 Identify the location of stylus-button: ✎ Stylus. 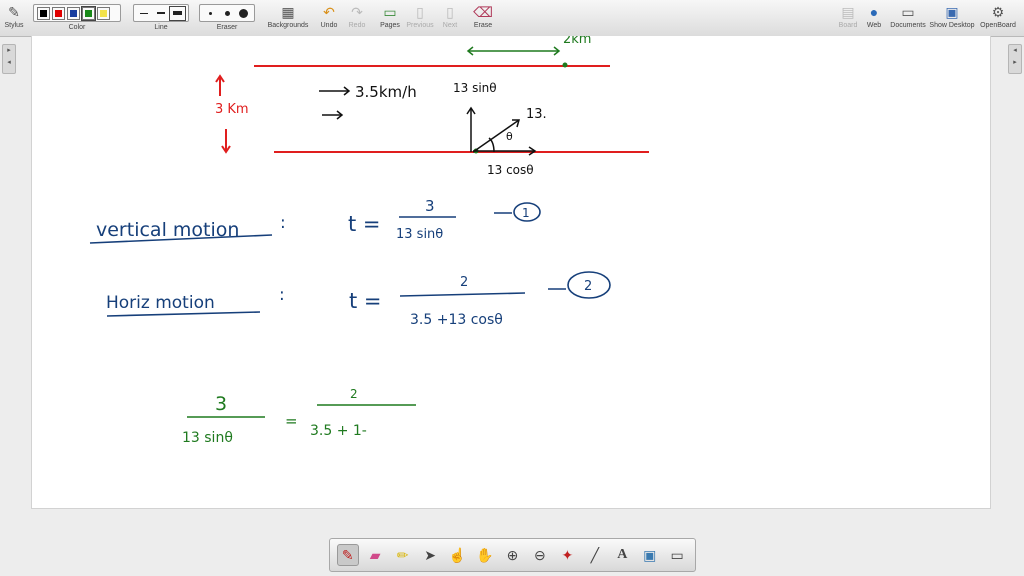
(14, 15).